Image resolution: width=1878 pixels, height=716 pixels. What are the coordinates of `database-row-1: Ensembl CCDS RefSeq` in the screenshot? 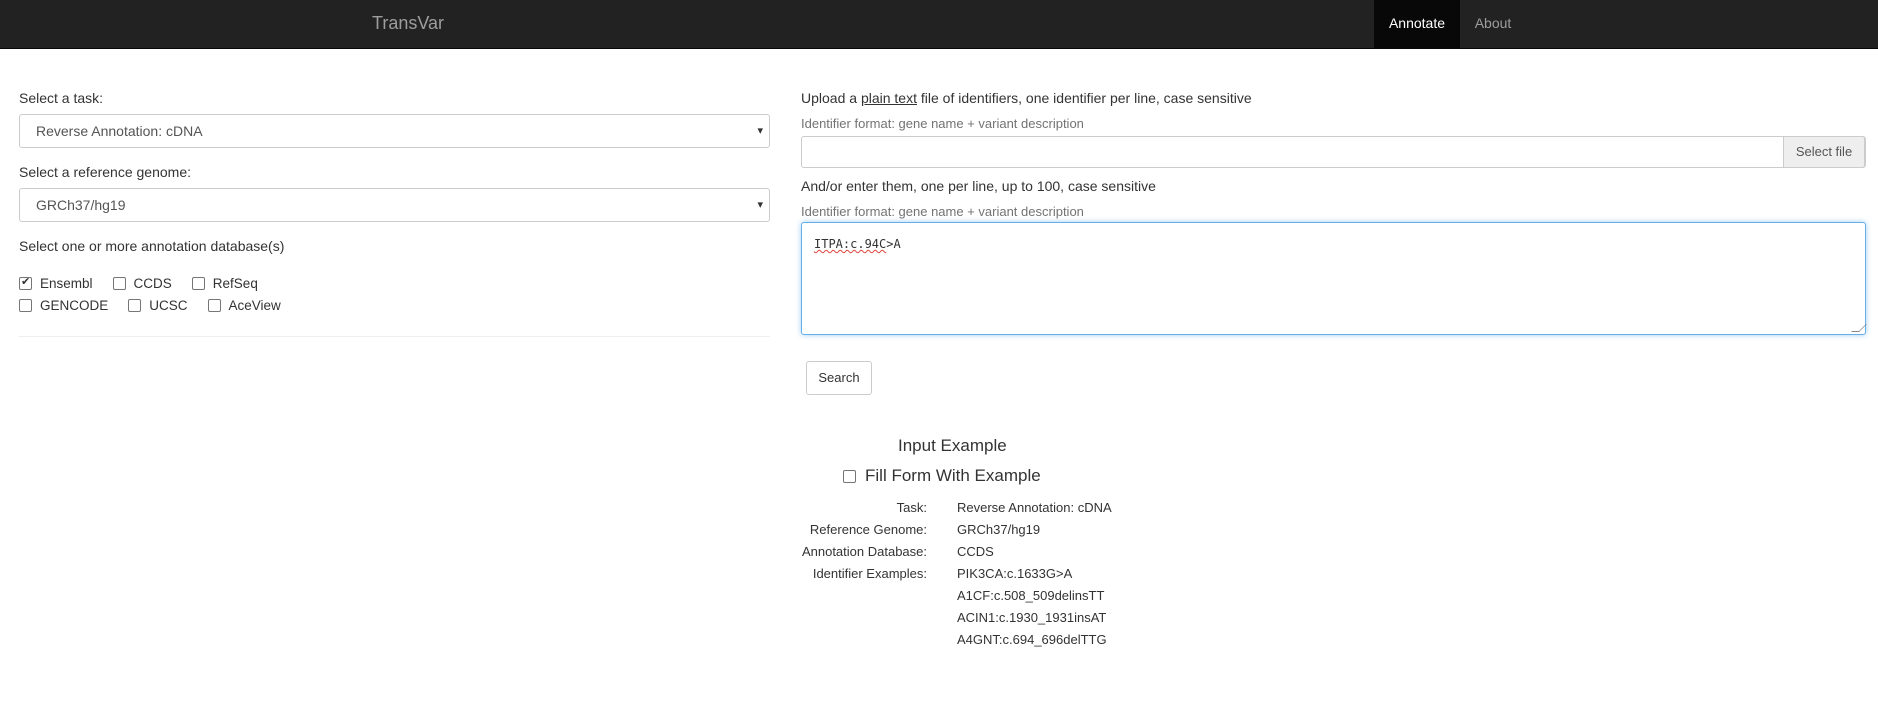 It's located at (148, 283).